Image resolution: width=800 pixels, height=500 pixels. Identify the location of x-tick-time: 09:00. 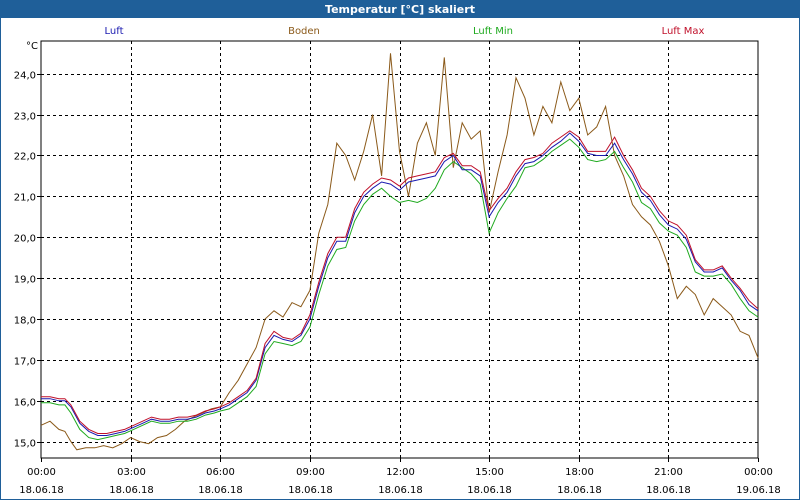
(310, 472).